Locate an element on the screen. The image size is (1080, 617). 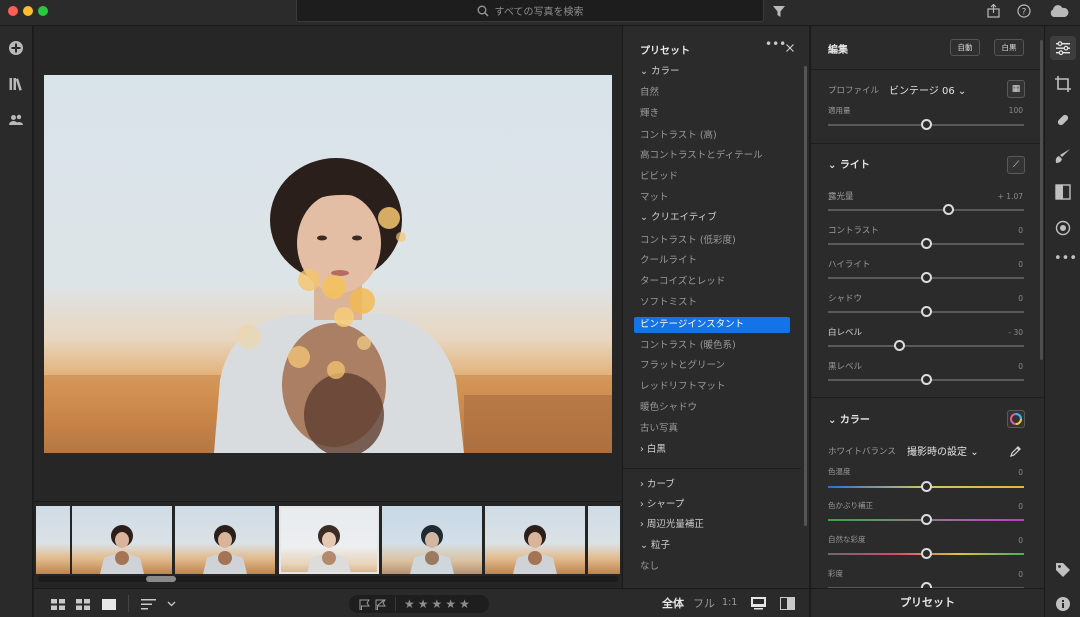
eyedropper-icon is located at coordinates (1016, 451).